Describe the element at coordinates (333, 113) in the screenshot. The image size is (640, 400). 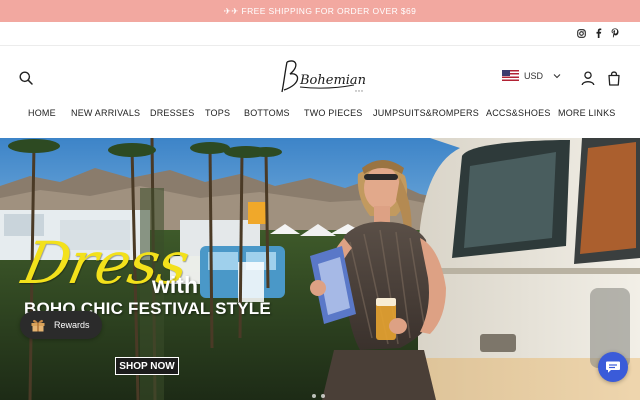
I see `nav-item-two-pieces: TWO PIECES` at that location.